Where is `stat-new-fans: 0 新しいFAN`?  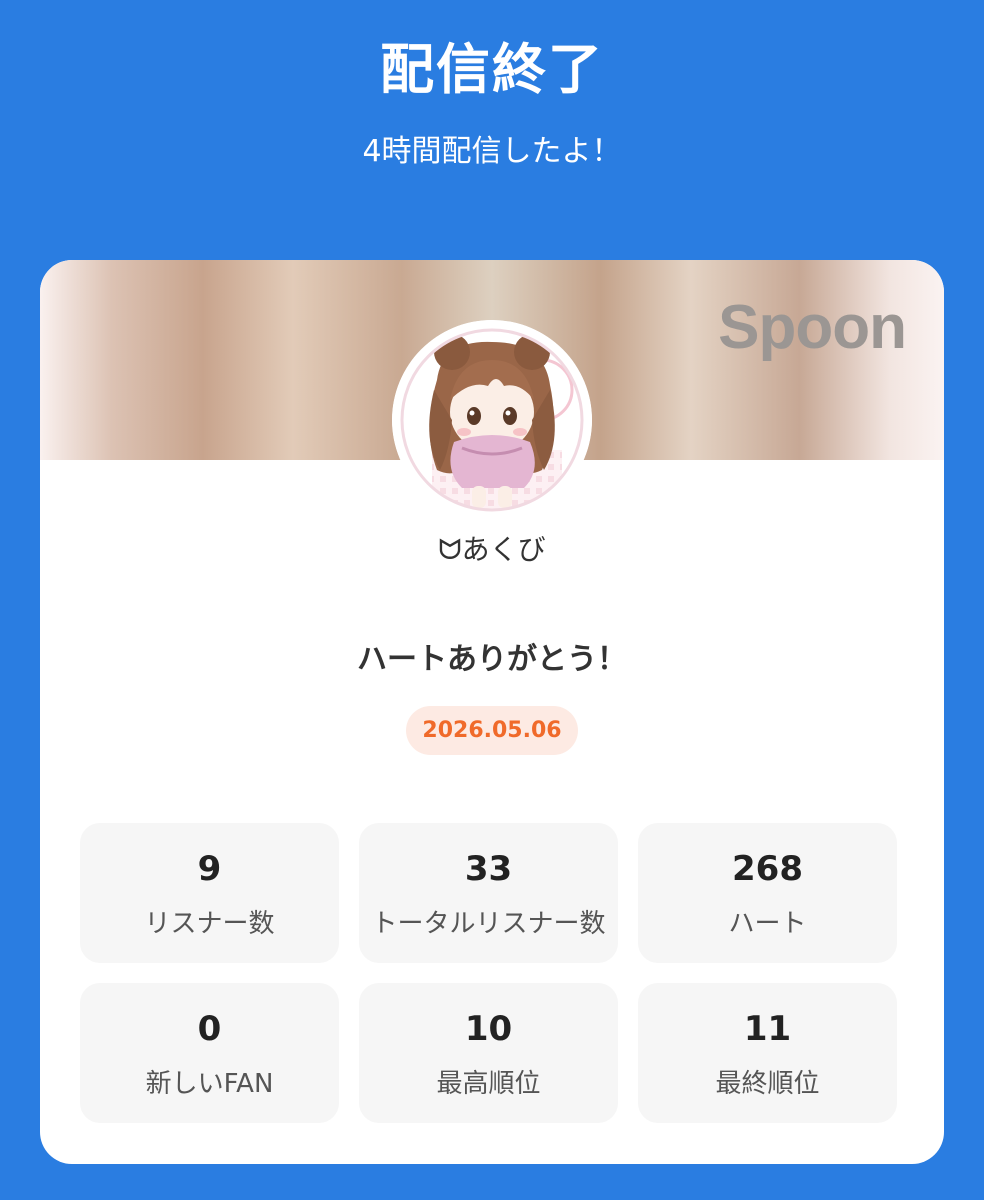 stat-new-fans: 0 新しいFAN is located at coordinates (209, 1053).